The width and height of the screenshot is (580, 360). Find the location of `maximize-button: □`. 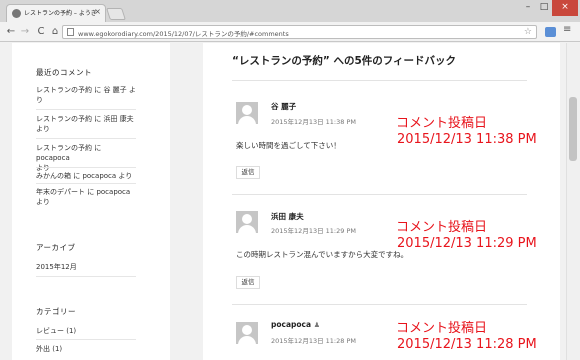

maximize-button: □ is located at coordinates (544, 8).